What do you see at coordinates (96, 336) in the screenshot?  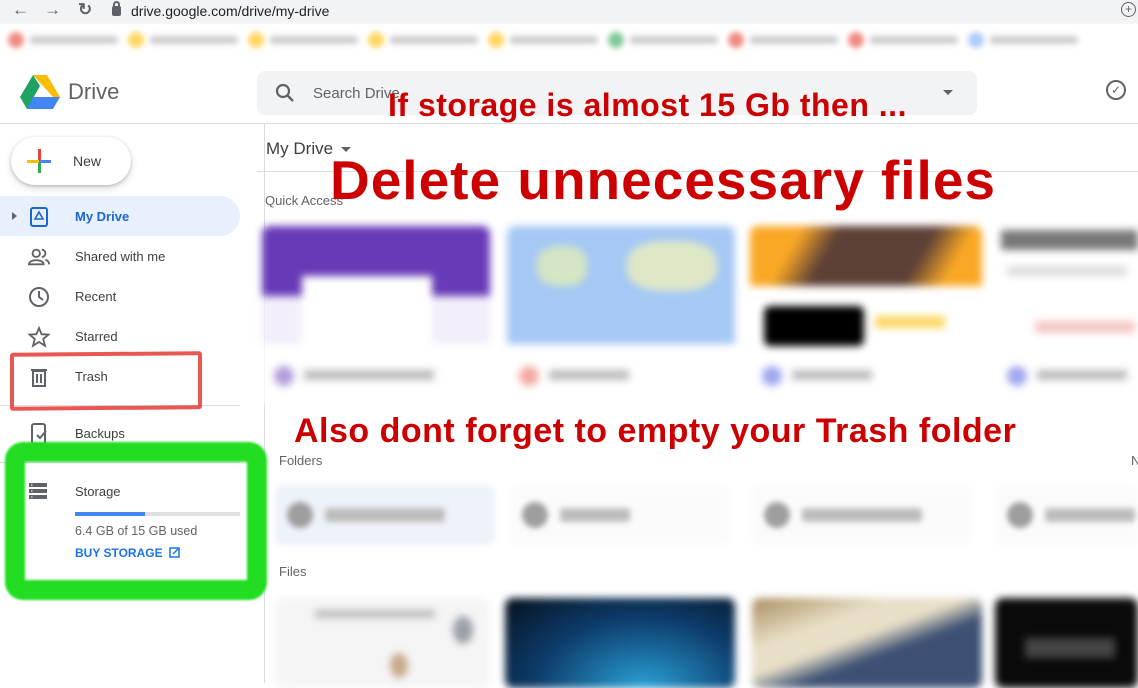 I see `sidebar-item-label: Starred` at bounding box center [96, 336].